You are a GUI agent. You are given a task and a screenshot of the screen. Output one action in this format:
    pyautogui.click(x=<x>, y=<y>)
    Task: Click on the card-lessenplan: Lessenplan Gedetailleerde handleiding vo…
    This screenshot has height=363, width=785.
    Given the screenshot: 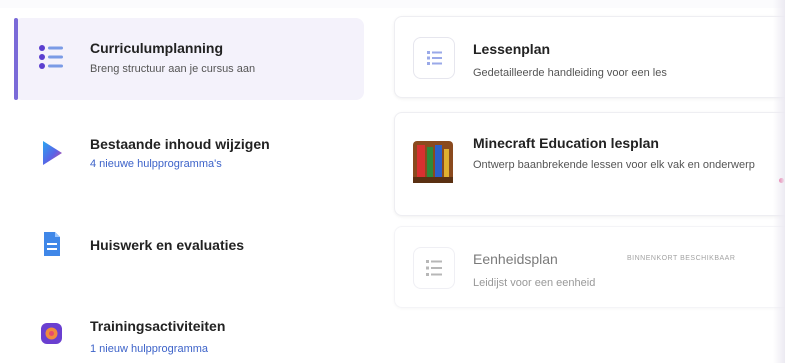 What is the action you would take?
    pyautogui.click(x=589, y=57)
    